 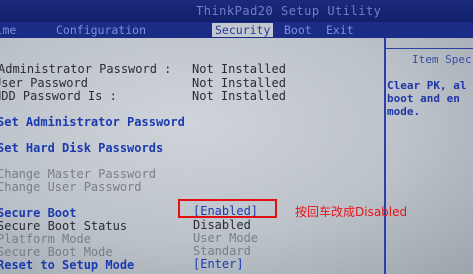 I want to click on panel-divider, so click(x=385, y=156).